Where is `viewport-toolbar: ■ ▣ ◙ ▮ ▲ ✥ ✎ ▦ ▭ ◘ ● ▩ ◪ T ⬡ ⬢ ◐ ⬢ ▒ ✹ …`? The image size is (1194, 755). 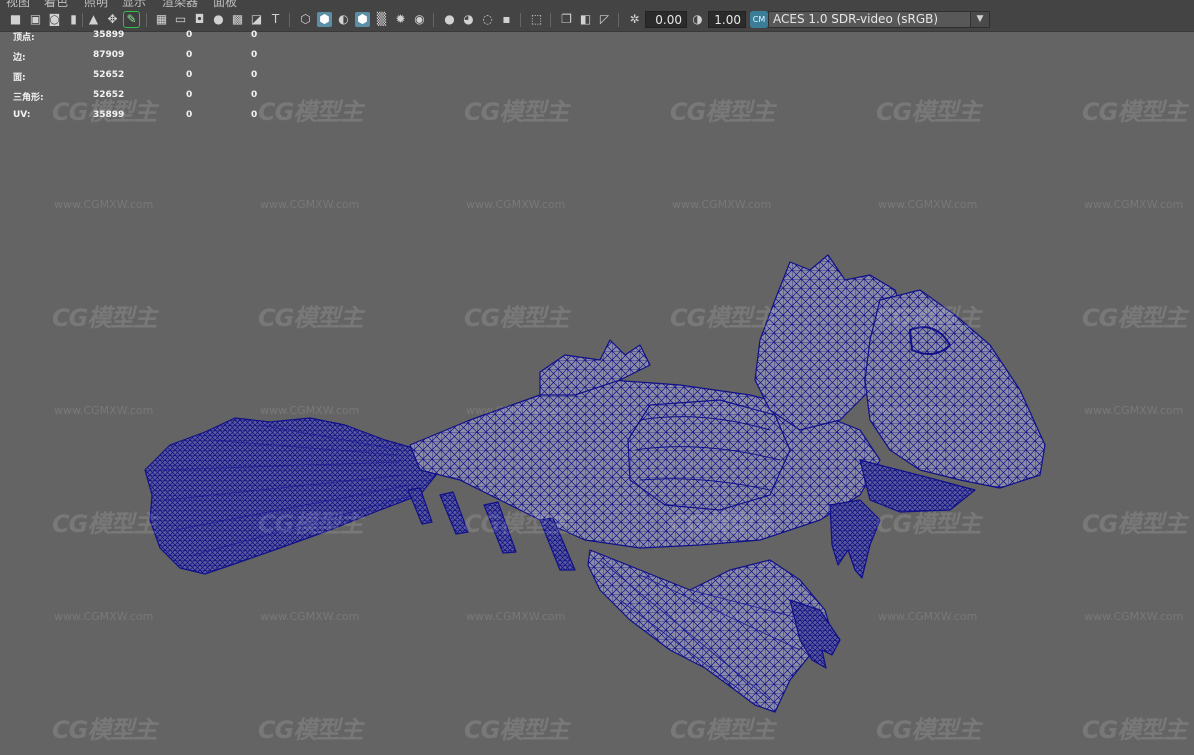
viewport-toolbar: ■ ▣ ◙ ▮ ▲ ✥ ✎ ▦ ▭ ◘ ● ▩ ◪ T ⬡ ⬢ ◐ ⬢ ▒ ✹ … is located at coordinates (597, 20).